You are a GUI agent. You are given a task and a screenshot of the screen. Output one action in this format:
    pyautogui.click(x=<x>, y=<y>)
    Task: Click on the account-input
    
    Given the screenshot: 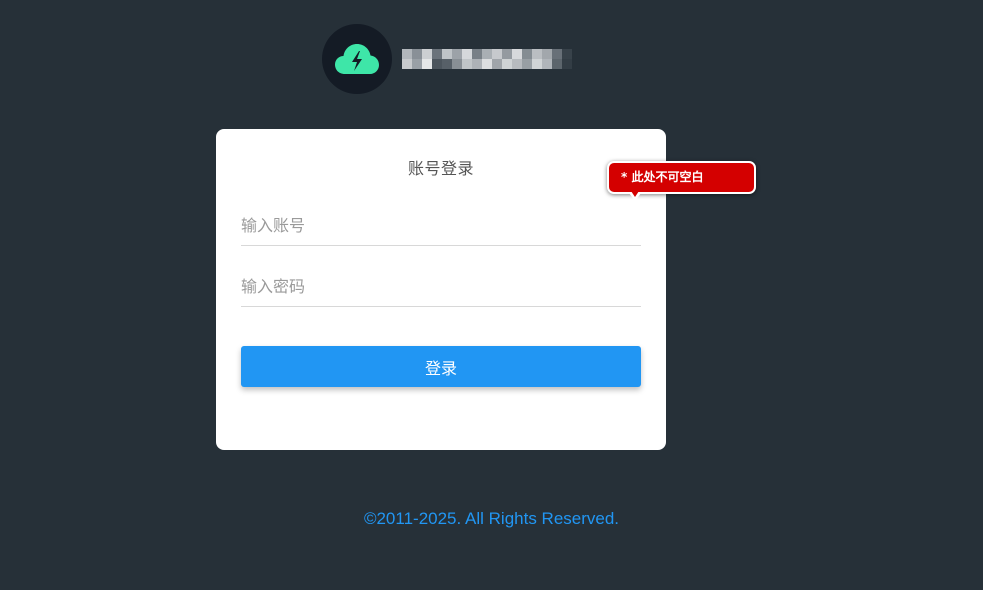 What is the action you would take?
    pyautogui.click(x=441, y=226)
    